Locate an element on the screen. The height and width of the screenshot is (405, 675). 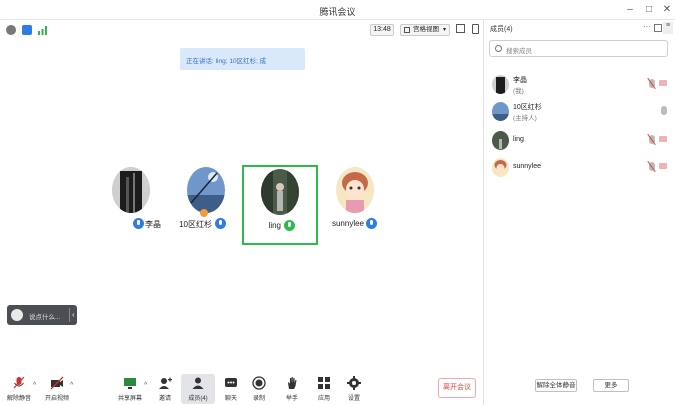
members-label: 成员(4) is located at coordinates (198, 399).